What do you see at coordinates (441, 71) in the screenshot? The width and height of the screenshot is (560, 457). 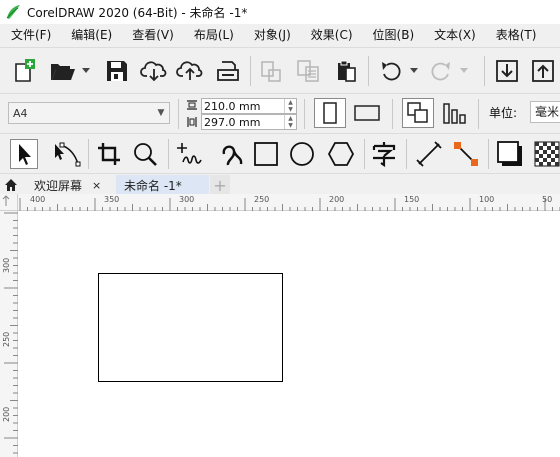 I see `redo-icon` at bounding box center [441, 71].